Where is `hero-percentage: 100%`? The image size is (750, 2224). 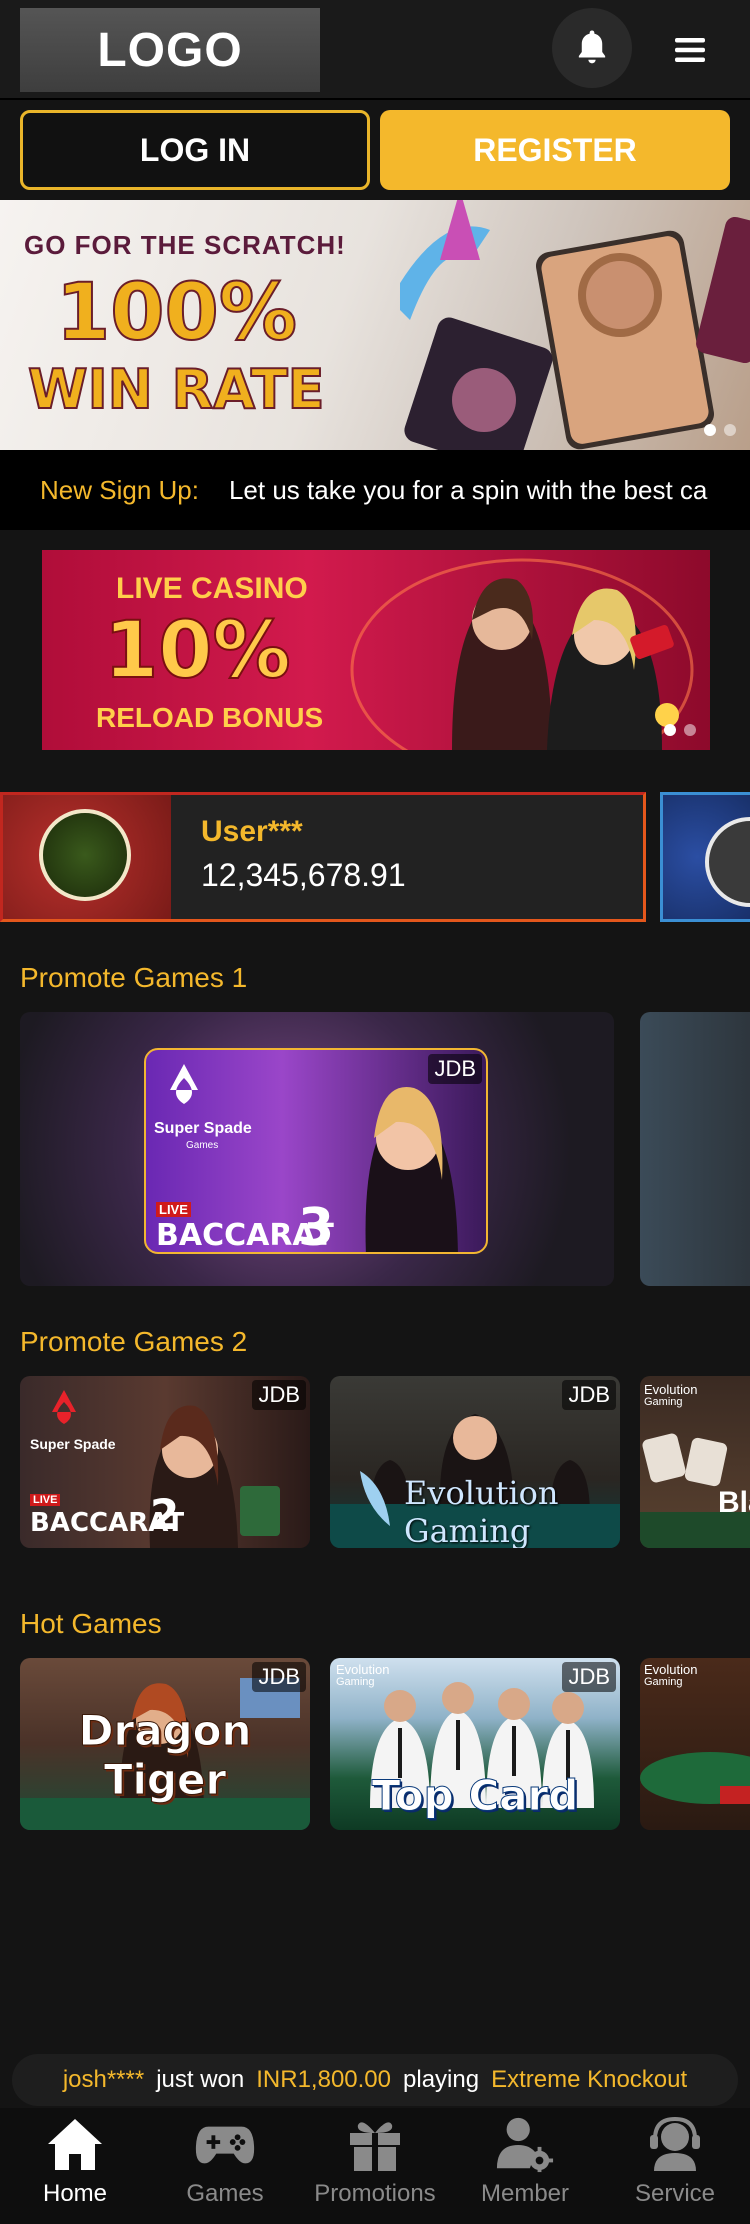 hero-percentage: 100% is located at coordinates (176, 313).